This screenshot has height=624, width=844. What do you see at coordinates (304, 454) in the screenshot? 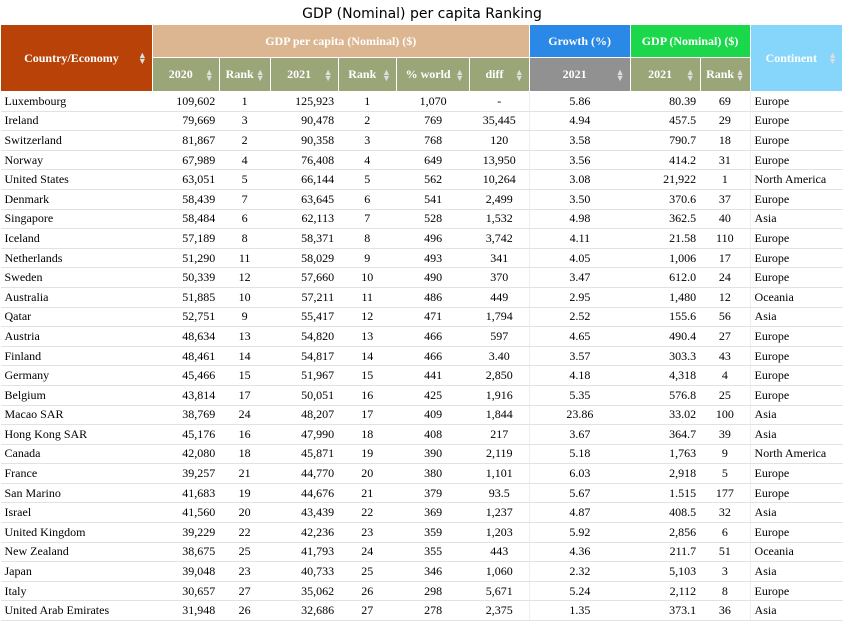
I see `table-cell: 45,871` at bounding box center [304, 454].